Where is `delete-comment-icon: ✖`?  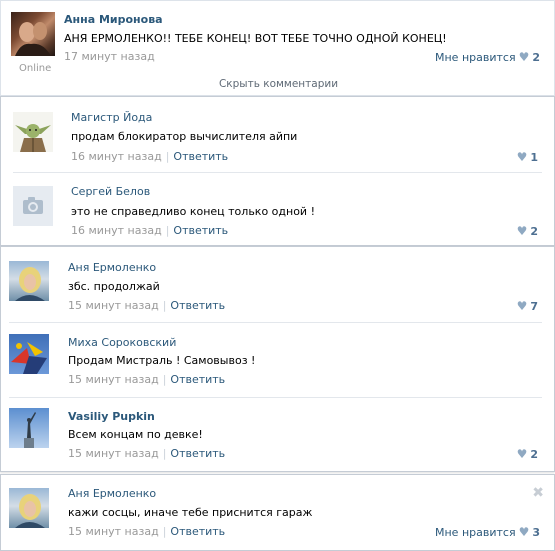 delete-comment-icon: ✖ is located at coordinates (538, 493).